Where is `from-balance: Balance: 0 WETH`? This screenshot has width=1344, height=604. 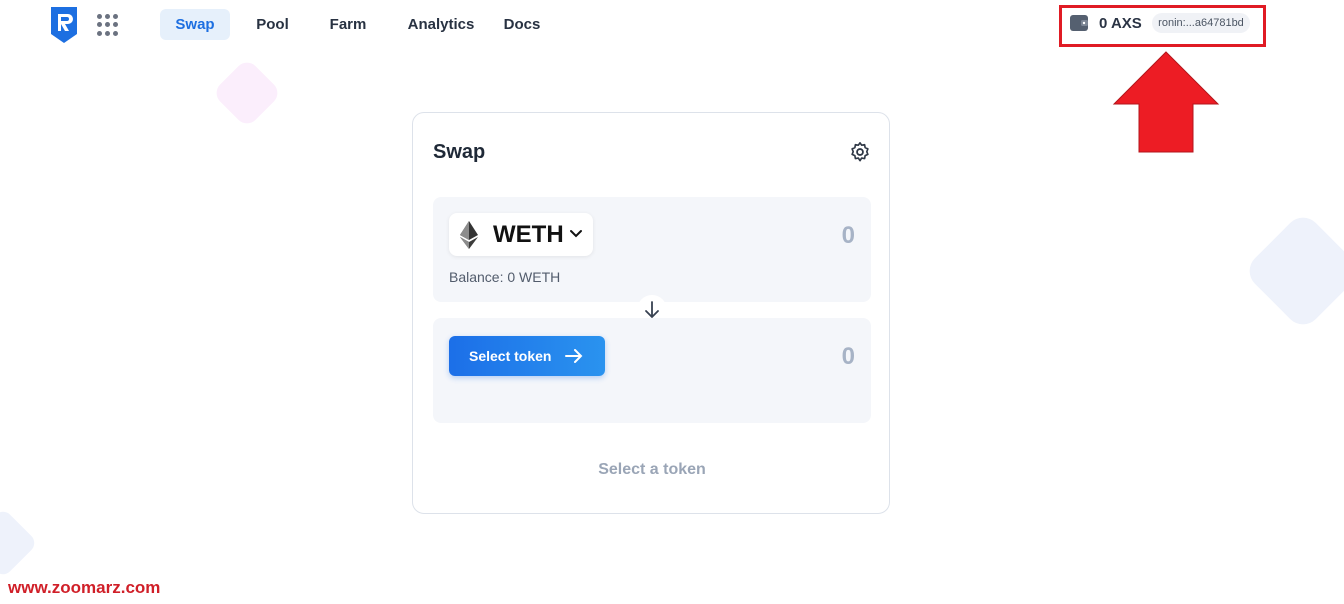
from-balance: Balance: 0 WETH is located at coordinates (505, 277).